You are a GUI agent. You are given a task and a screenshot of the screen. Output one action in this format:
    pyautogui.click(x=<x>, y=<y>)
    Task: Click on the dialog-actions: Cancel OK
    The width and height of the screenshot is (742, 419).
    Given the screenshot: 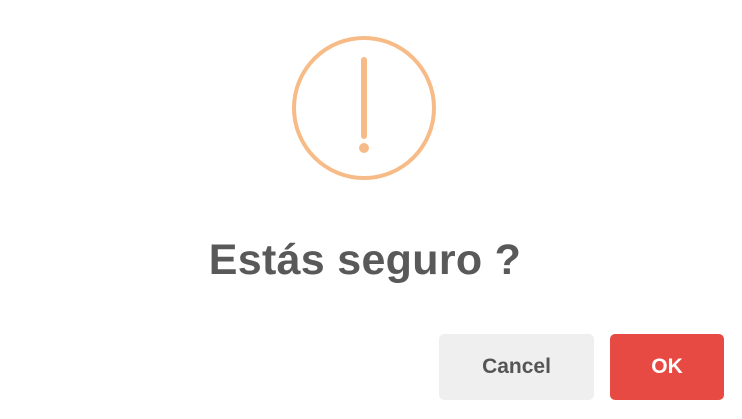 What is the action you would take?
    pyautogui.click(x=581, y=367)
    